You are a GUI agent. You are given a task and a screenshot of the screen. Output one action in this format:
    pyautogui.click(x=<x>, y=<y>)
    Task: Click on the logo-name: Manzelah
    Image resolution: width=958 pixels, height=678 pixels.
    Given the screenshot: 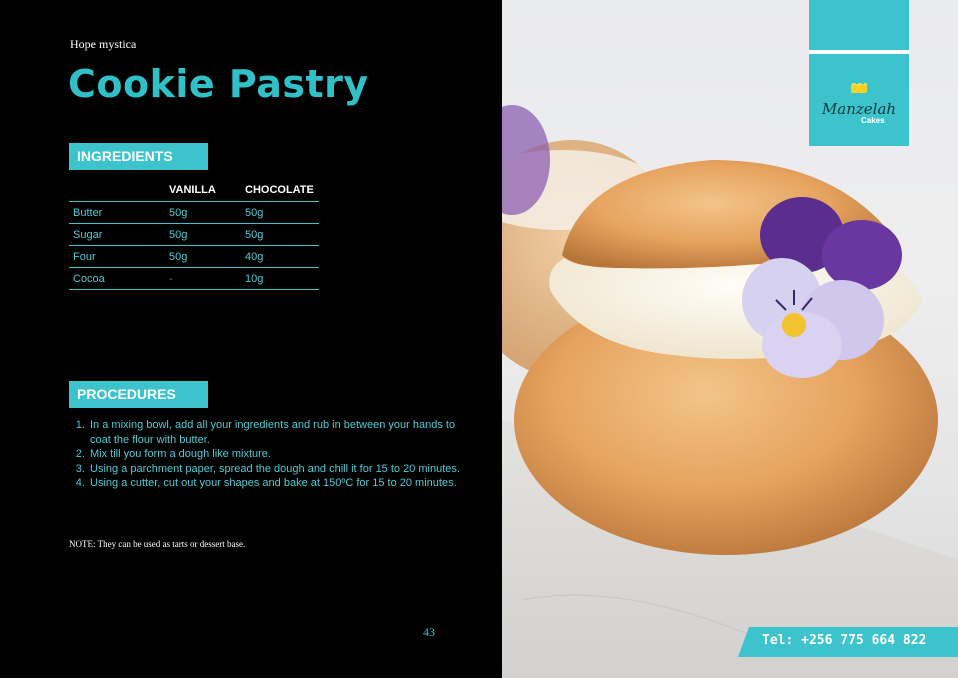 What is the action you would take?
    pyautogui.click(x=859, y=109)
    